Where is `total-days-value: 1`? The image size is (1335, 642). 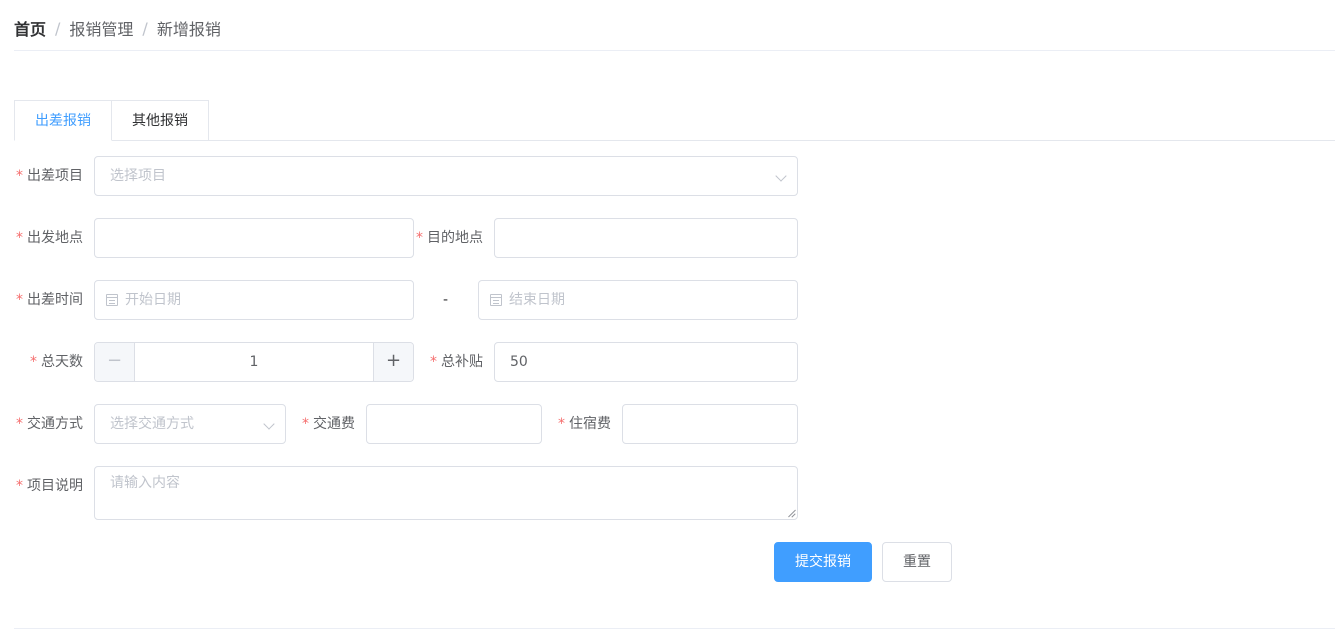 total-days-value: 1 is located at coordinates (254, 362).